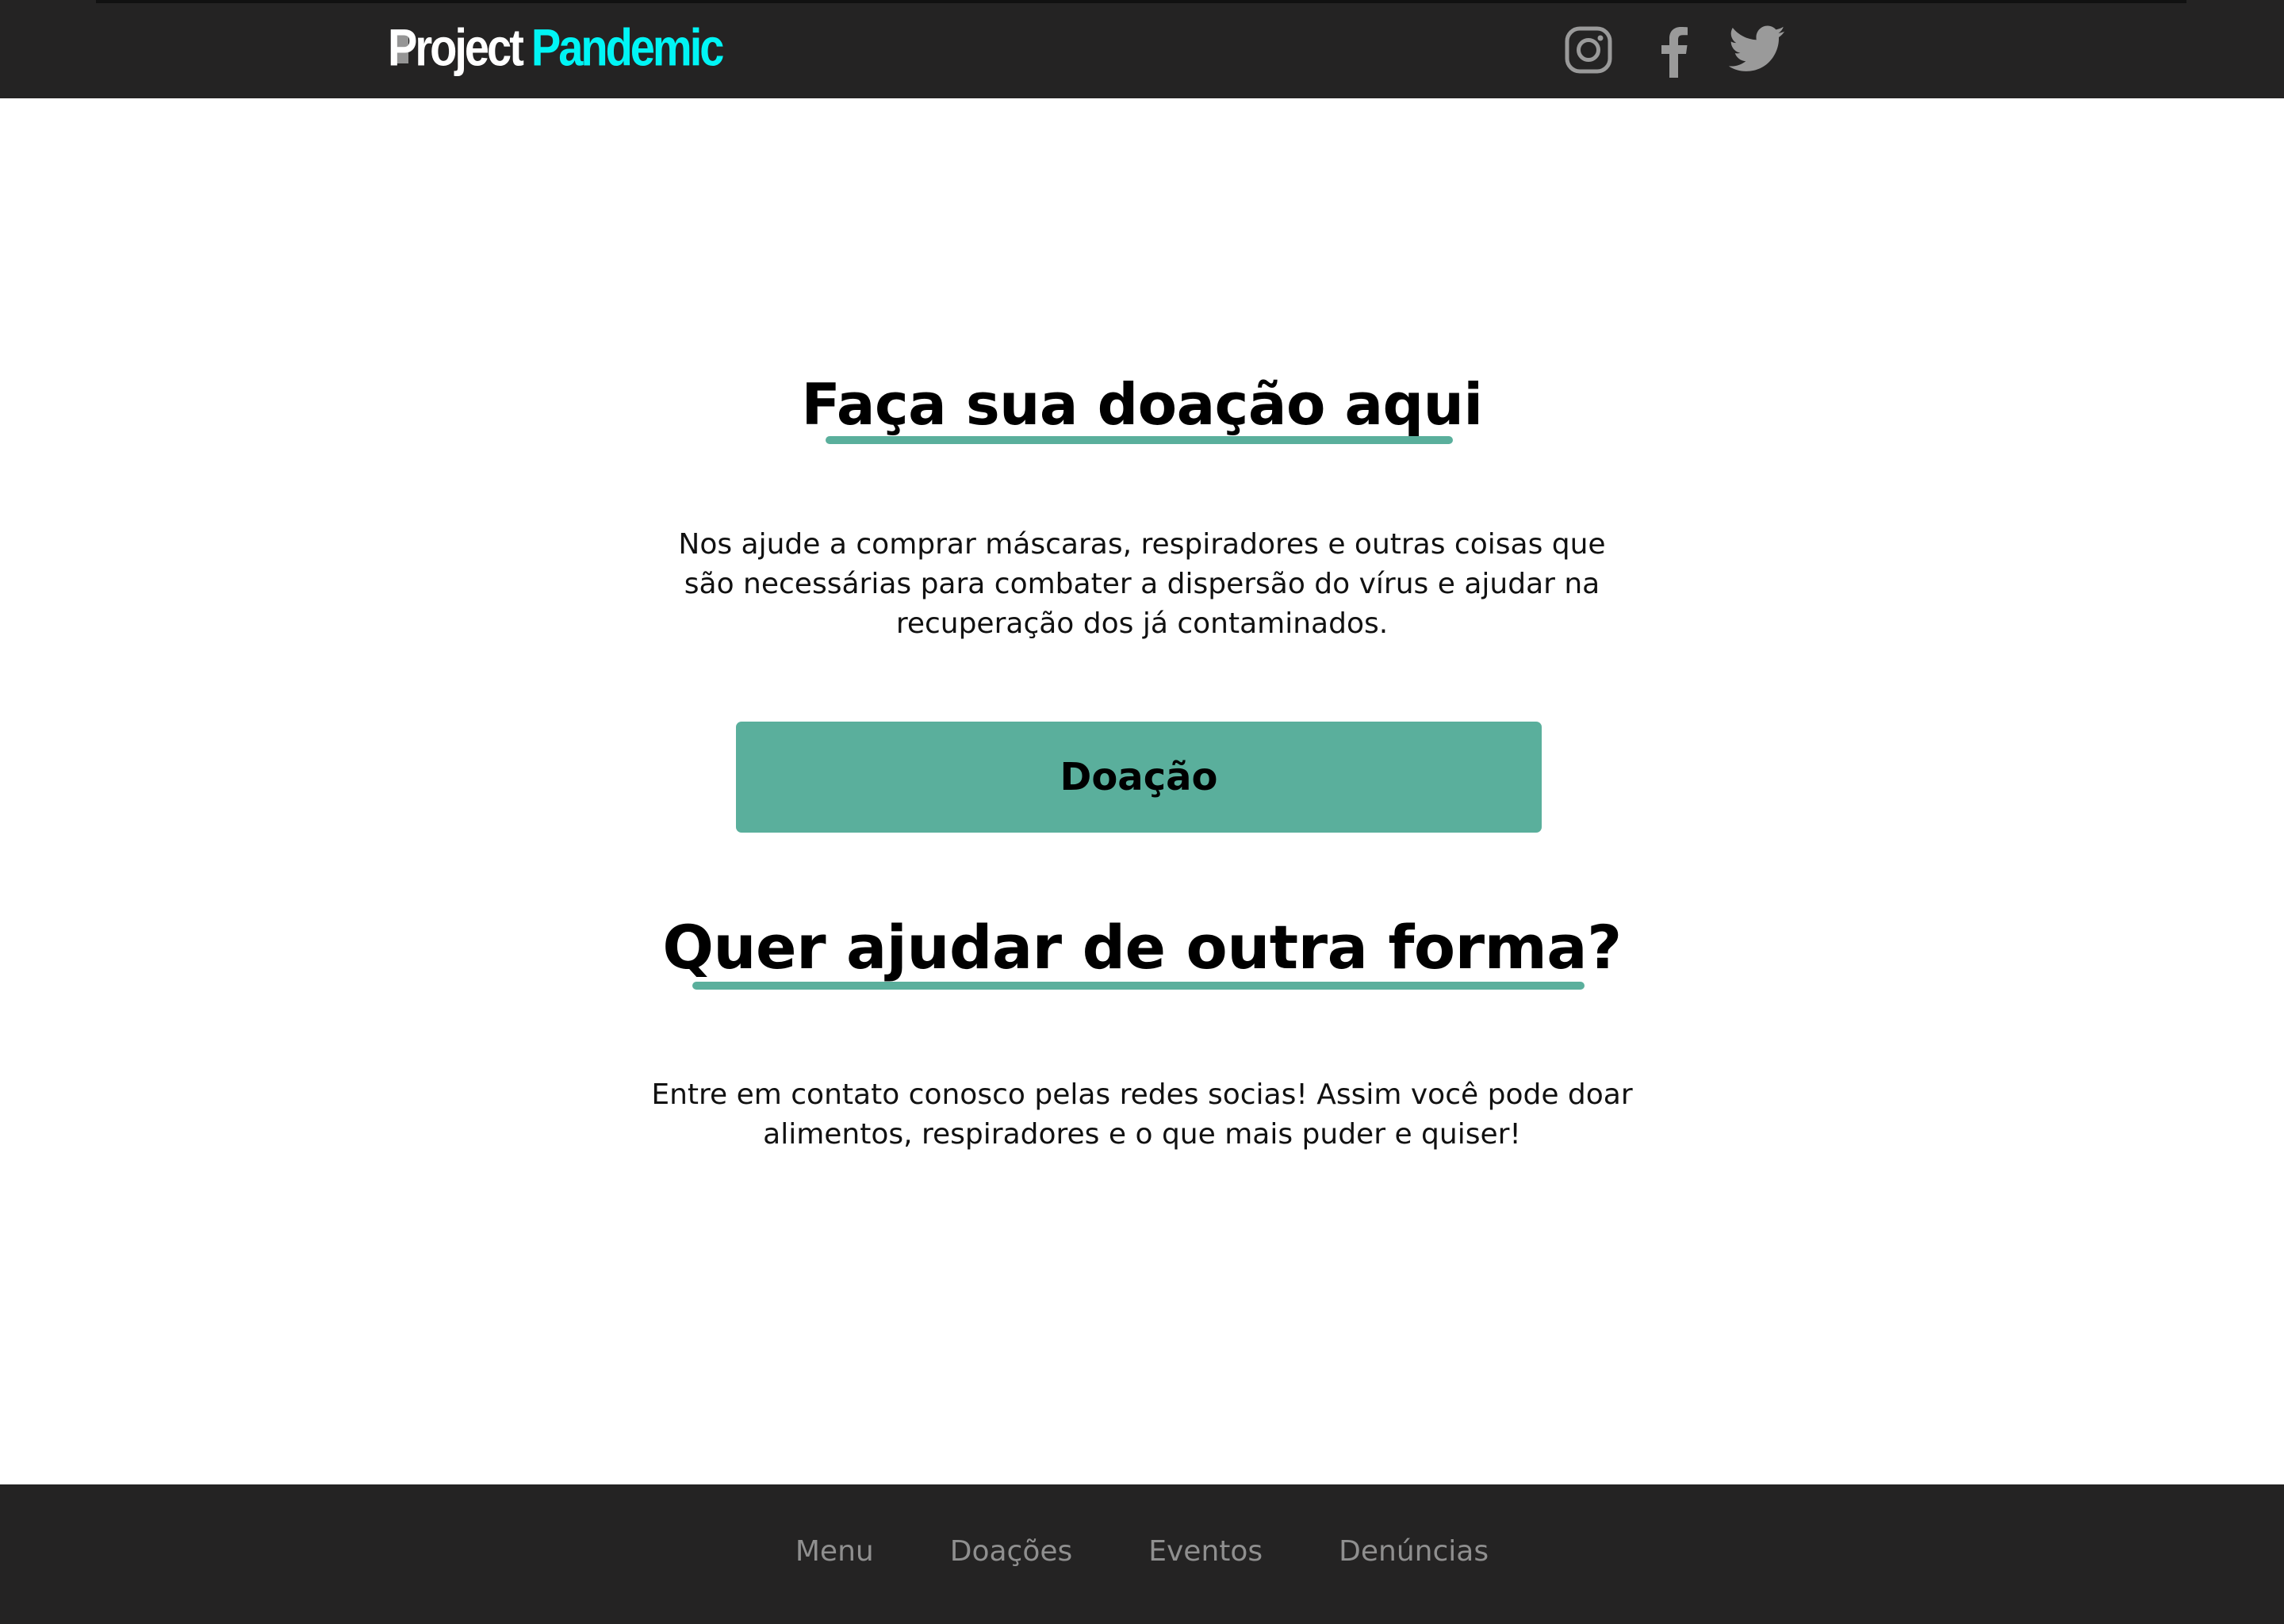  Describe the element at coordinates (456, 47) in the screenshot. I see `logo-word-project: Project` at that location.